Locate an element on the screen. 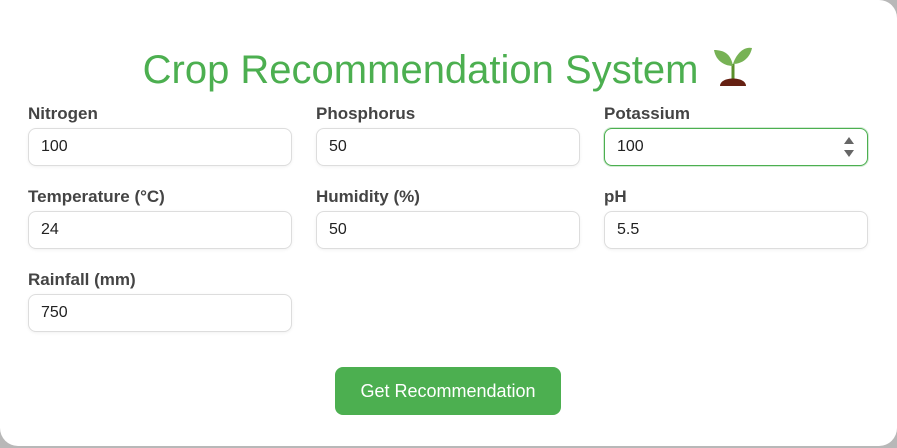 The width and height of the screenshot is (897, 448). temperature-label: Temperature (°C) is located at coordinates (96, 196).